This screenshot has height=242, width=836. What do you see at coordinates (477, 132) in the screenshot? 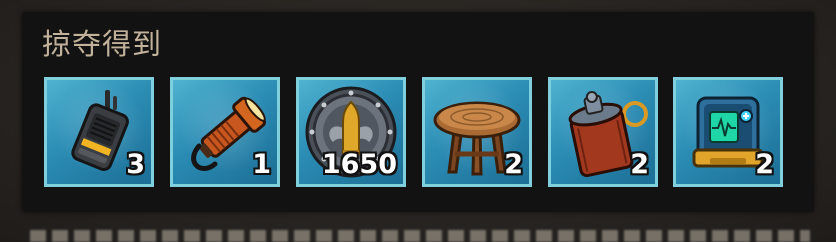
I see `loot-item-wooden-stool: 2` at bounding box center [477, 132].